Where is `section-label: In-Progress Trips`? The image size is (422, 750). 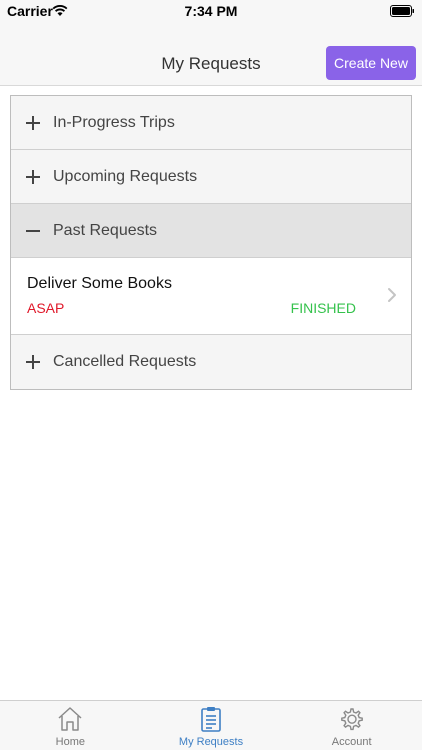 section-label: In-Progress Trips is located at coordinates (114, 122).